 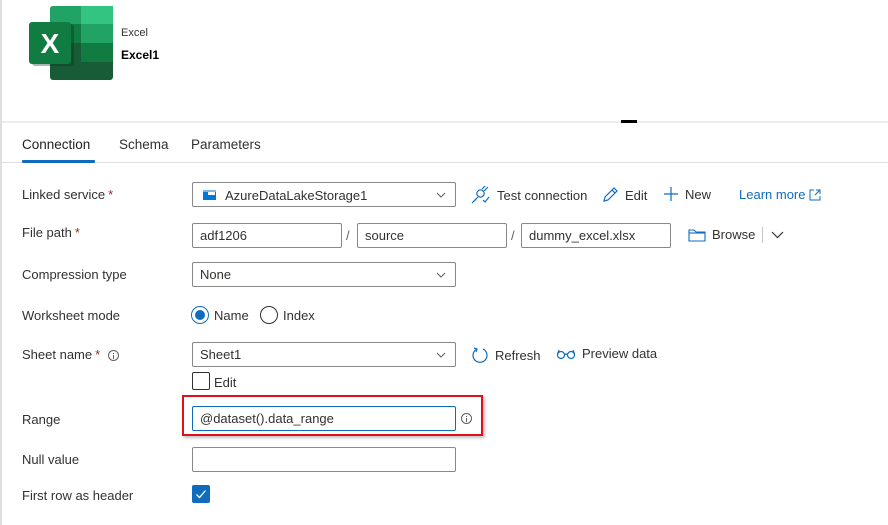 I want to click on new-label: New, so click(x=698, y=194).